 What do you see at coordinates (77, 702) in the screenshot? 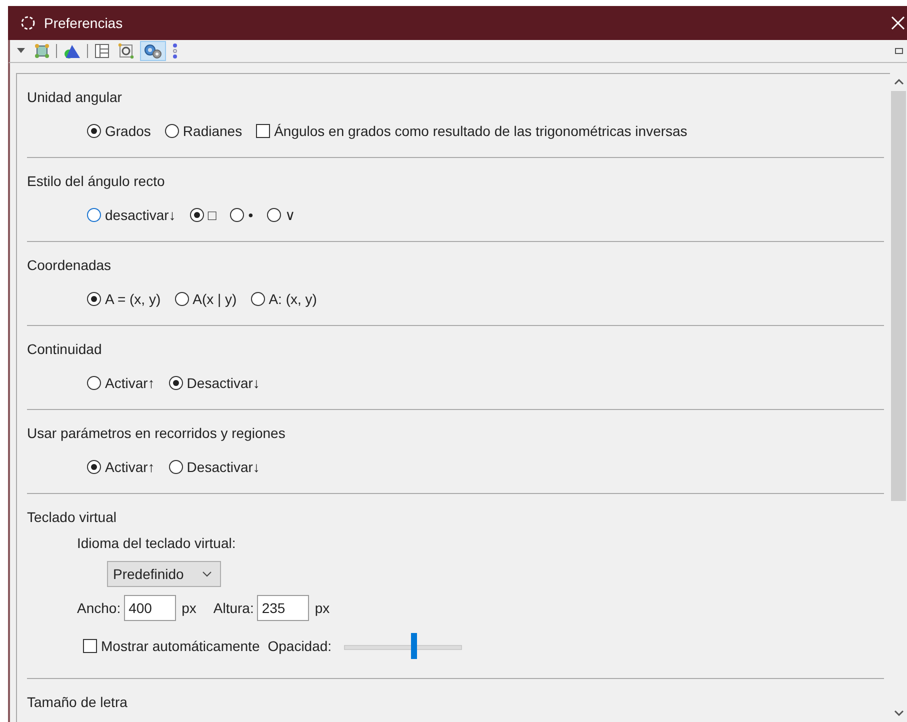
I see `section-title: Tamaño de letra` at bounding box center [77, 702].